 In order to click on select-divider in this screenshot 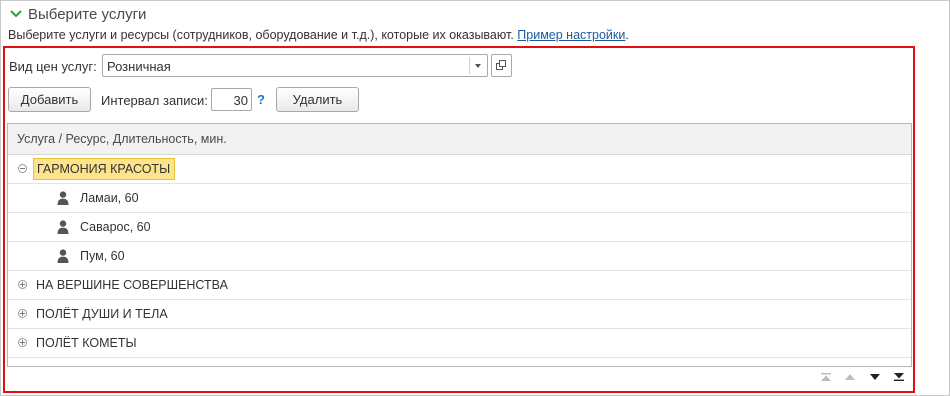, I will do `click(469, 65)`.